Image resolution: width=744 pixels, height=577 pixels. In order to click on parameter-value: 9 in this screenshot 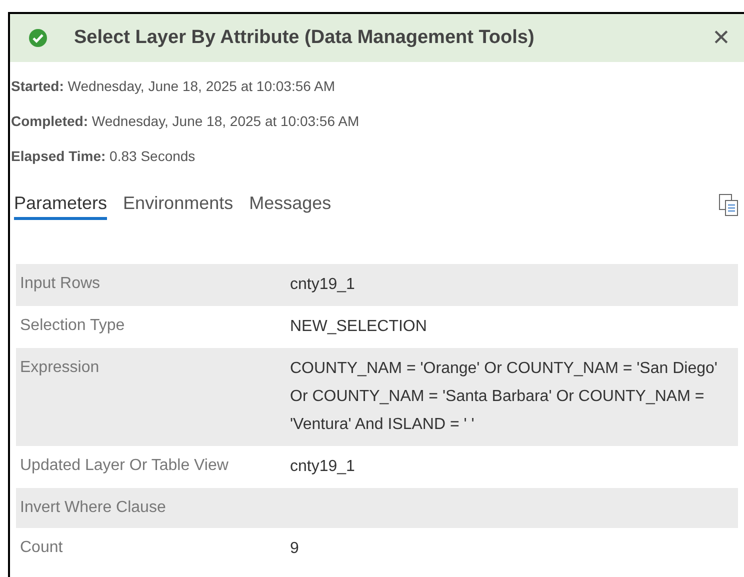, I will do `click(295, 549)`.